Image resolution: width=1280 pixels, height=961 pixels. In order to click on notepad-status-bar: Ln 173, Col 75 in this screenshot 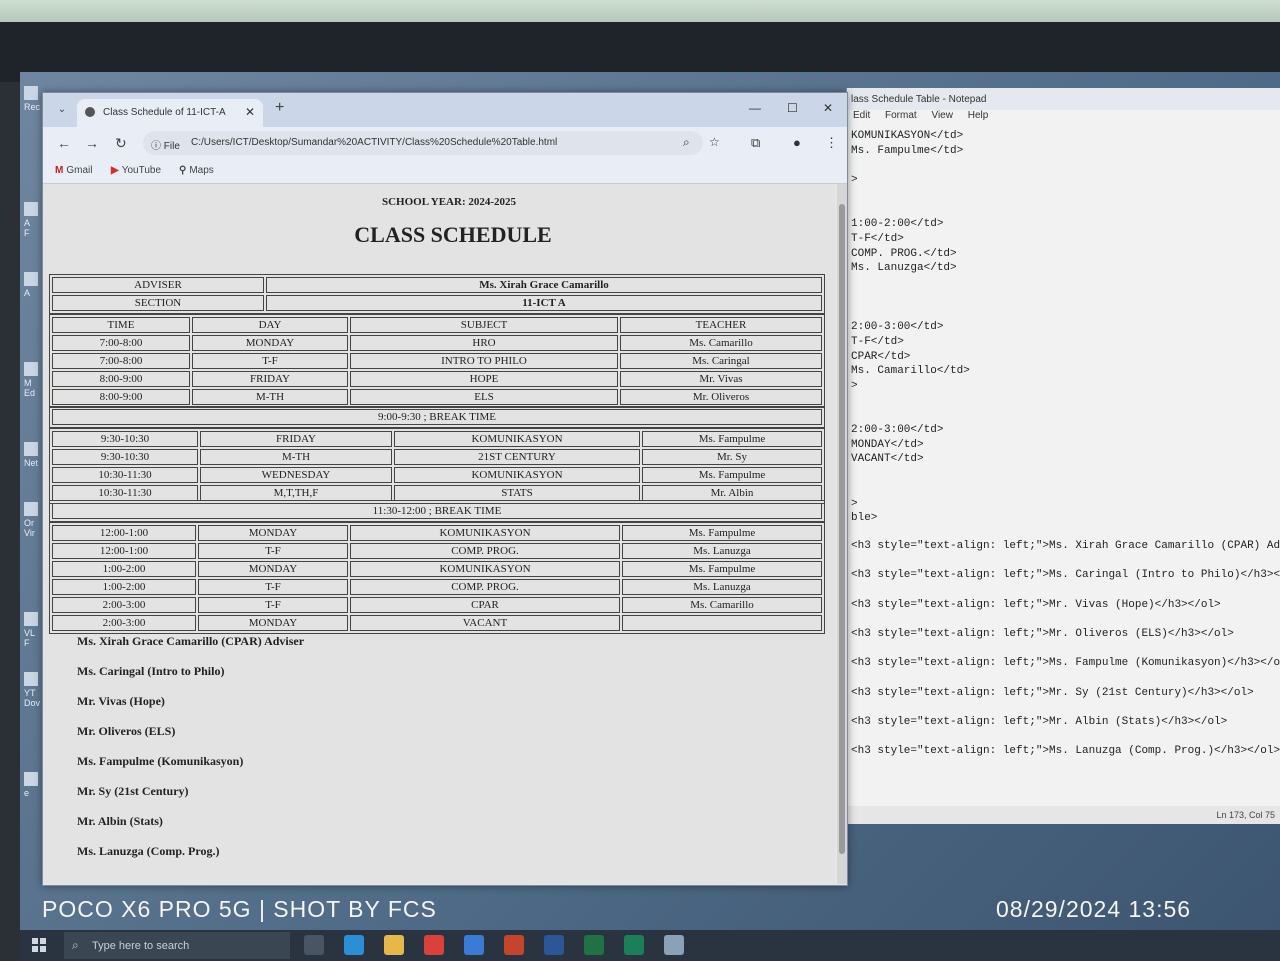, I will do `click(1063, 815)`.